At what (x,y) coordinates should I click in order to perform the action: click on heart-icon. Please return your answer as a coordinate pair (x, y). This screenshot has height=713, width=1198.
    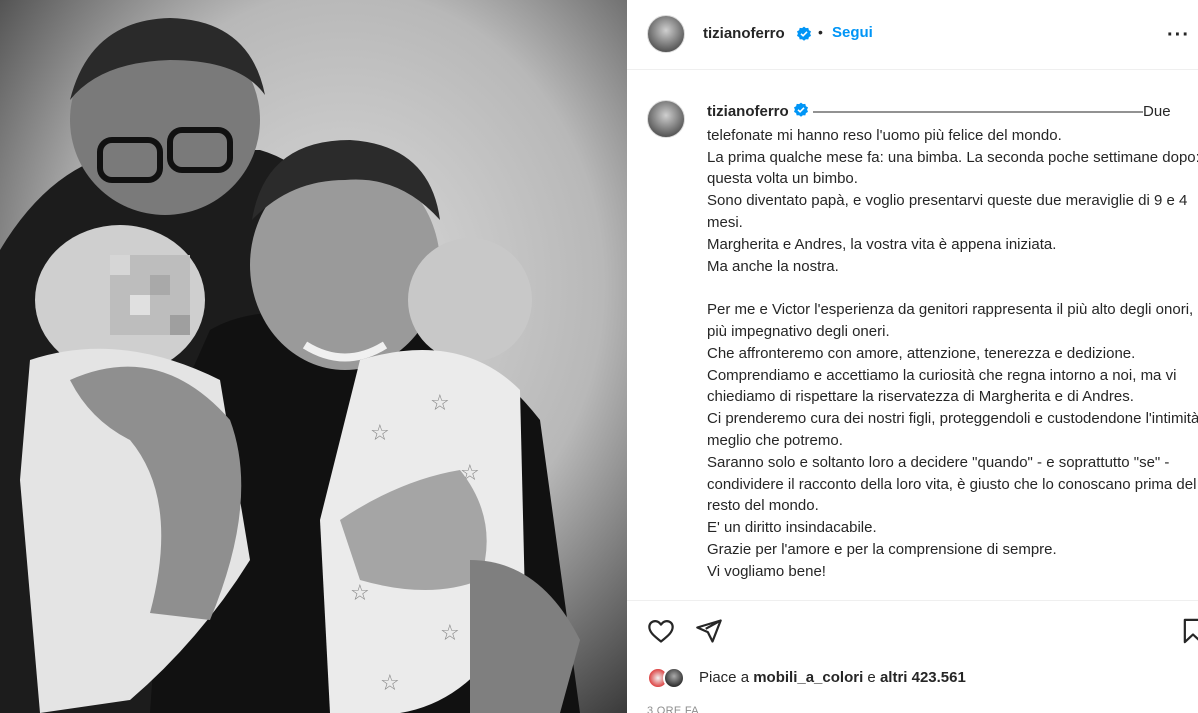
    Looking at the image, I should click on (661, 633).